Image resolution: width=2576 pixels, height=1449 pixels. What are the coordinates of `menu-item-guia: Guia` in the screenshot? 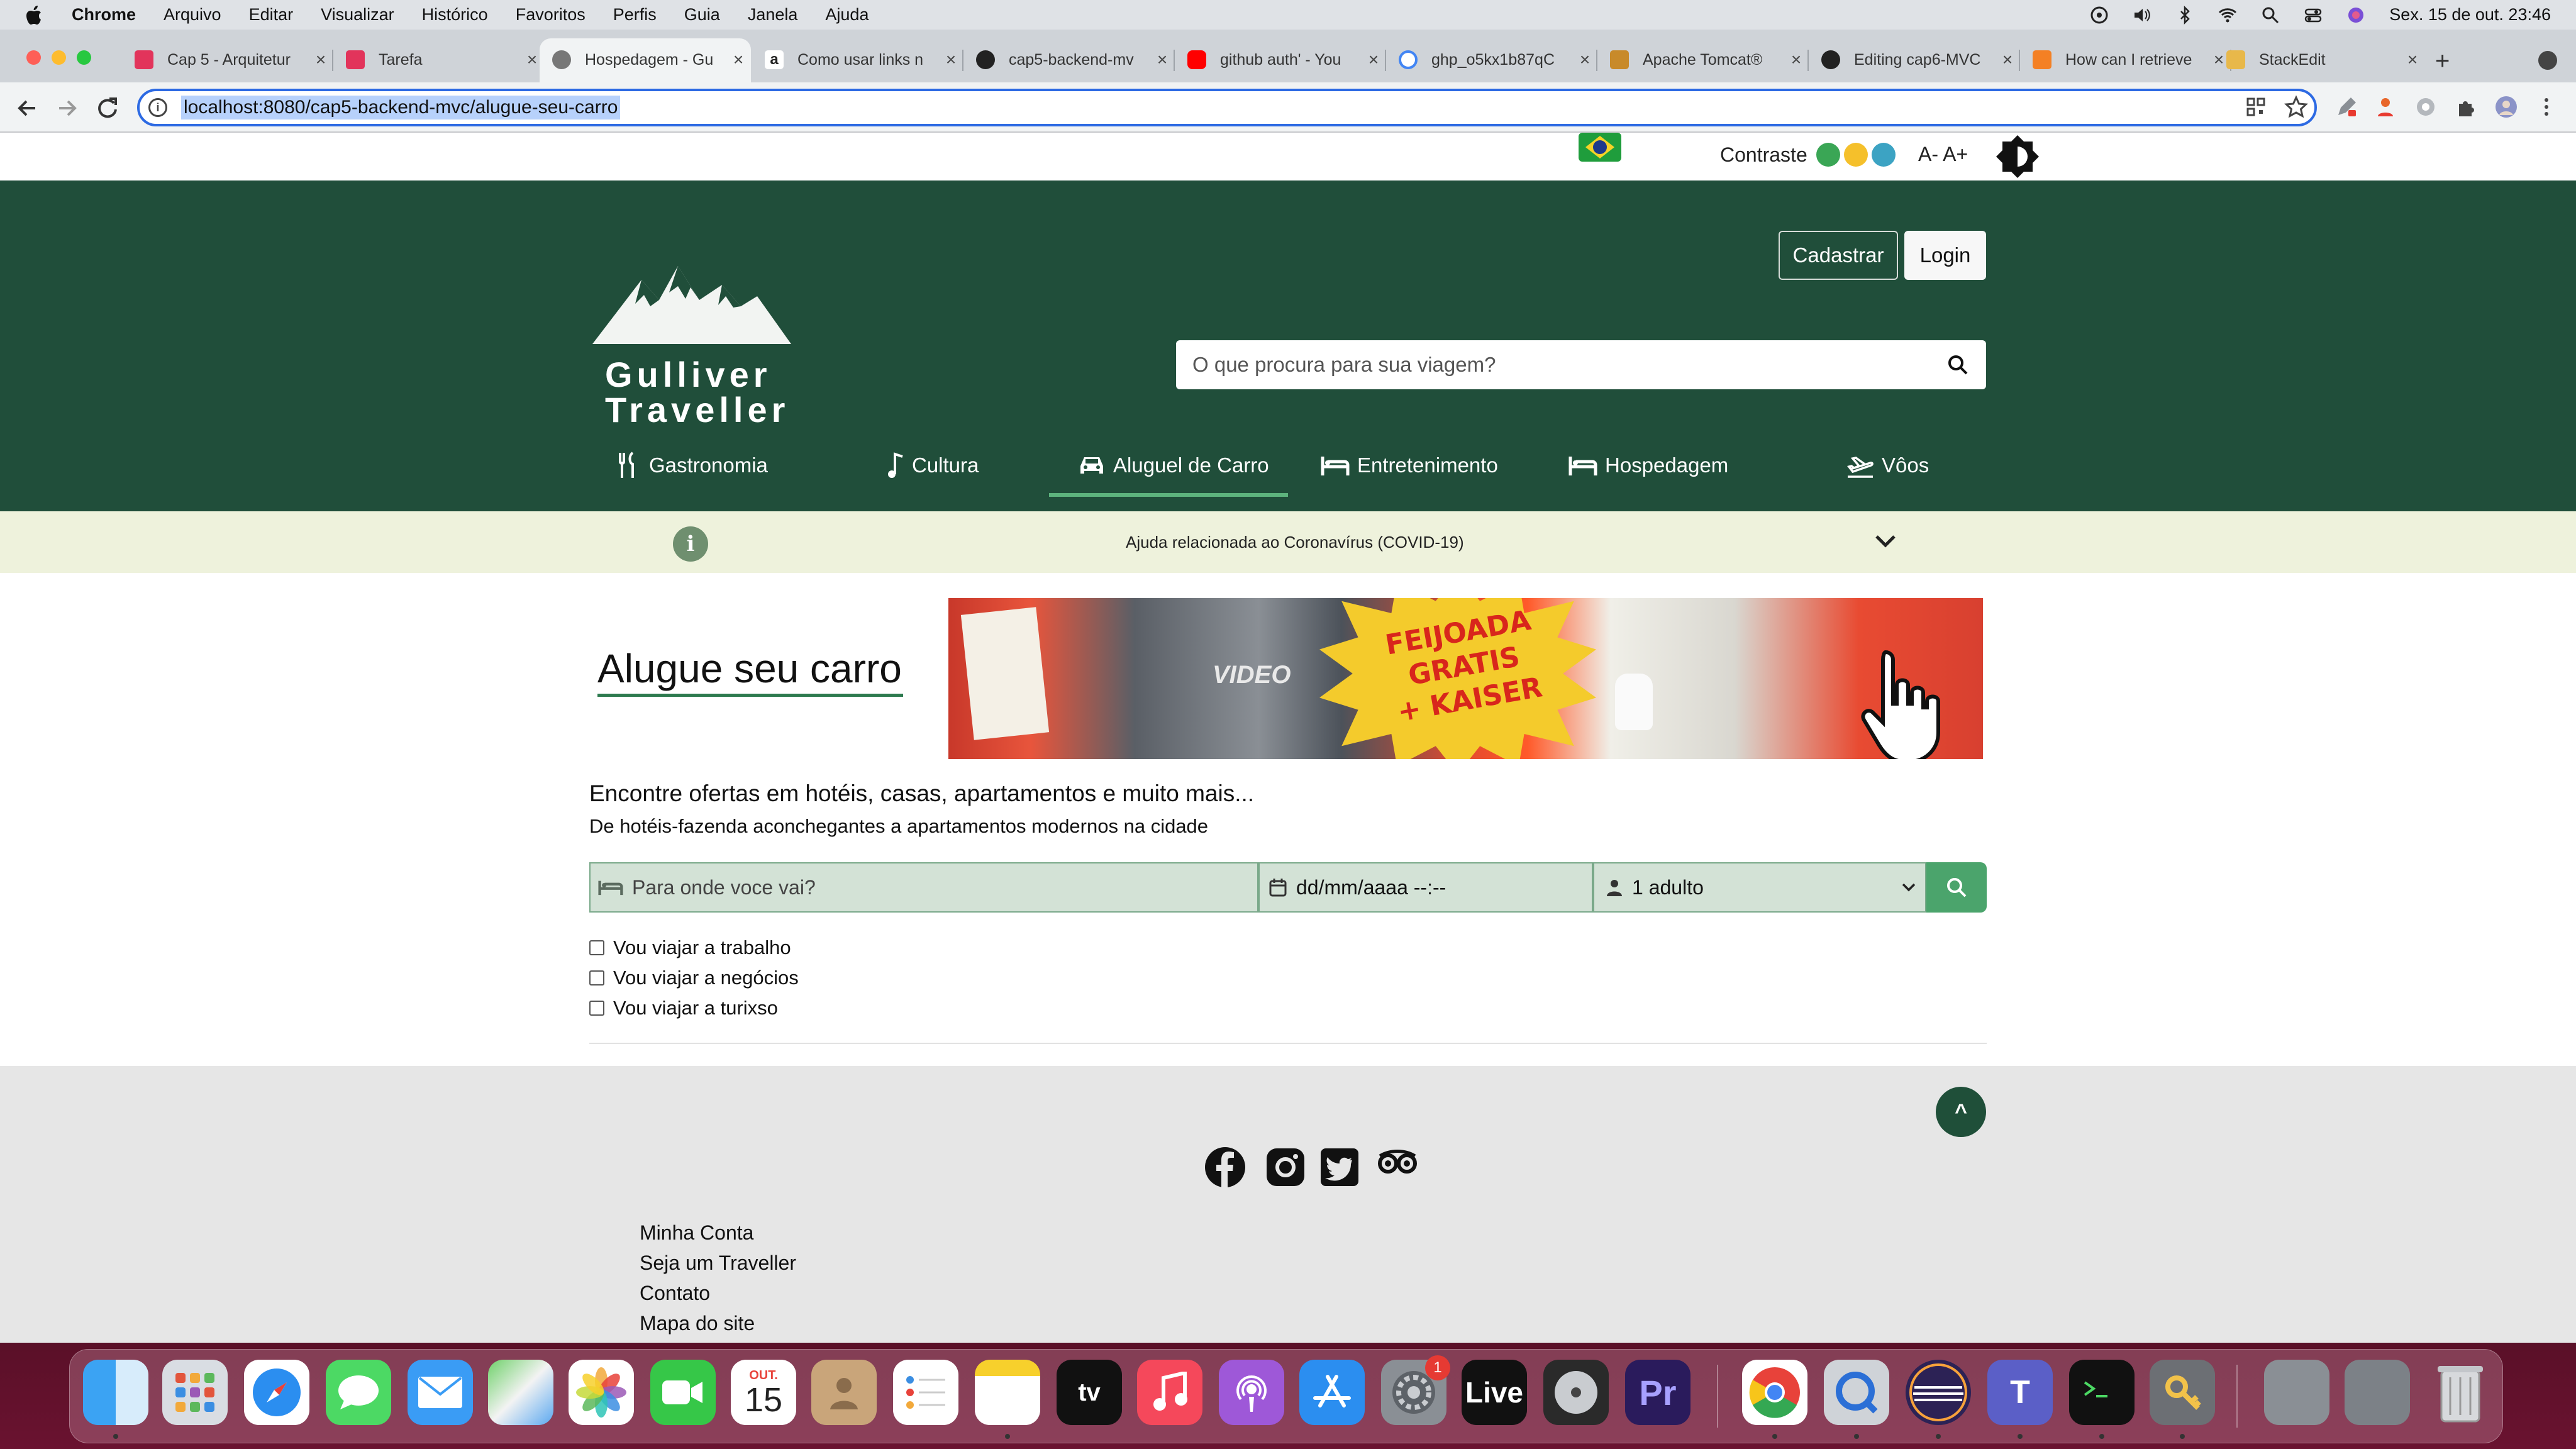 It's located at (702, 15).